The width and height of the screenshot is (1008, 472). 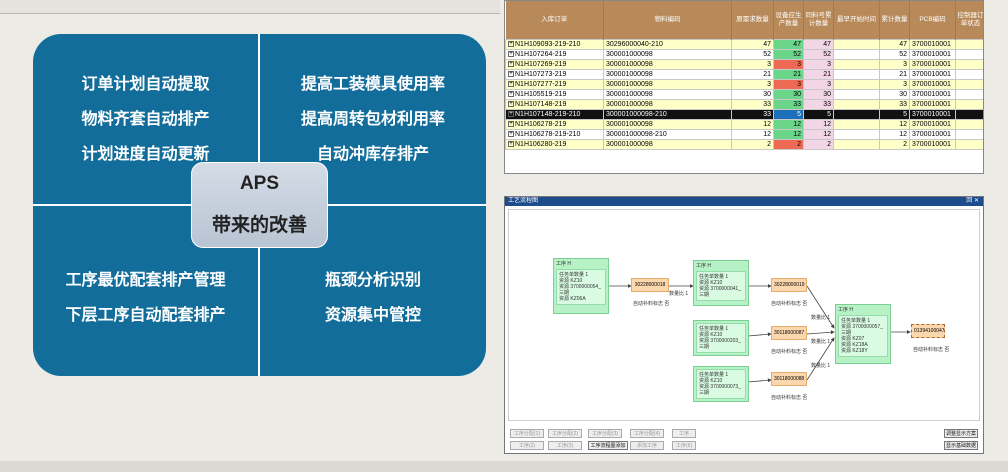 I want to click on column-header: 最早开始时间, so click(x=856, y=20).